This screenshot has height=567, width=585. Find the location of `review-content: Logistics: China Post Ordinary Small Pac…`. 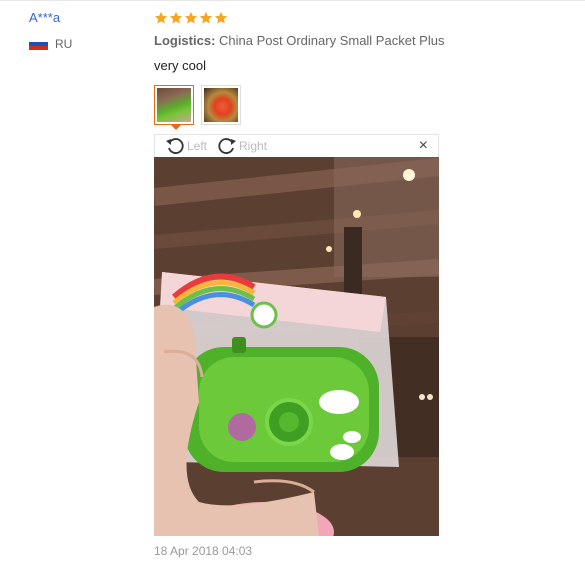

review-content: Logistics: China Post Ordinary Small Pac… is located at coordinates (364, 41).